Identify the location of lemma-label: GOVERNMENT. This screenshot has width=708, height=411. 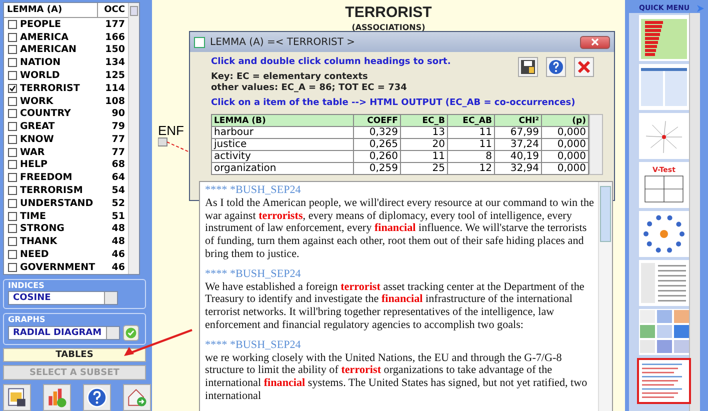
(58, 267).